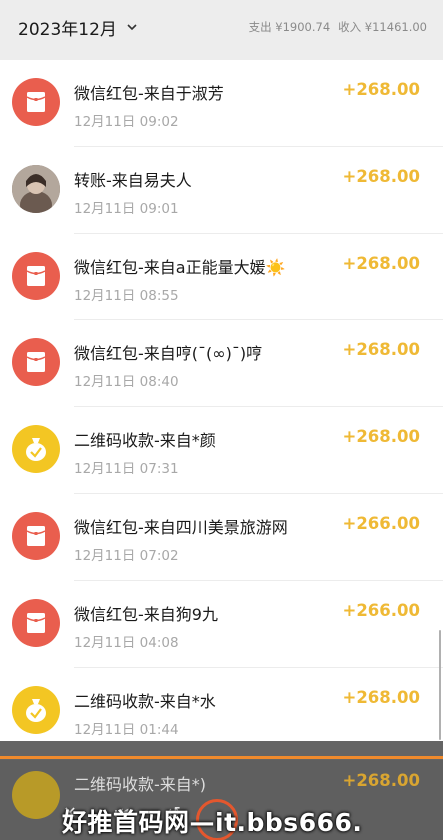  Describe the element at coordinates (180, 267) in the screenshot. I see `transaction-title: 微信红包-来自a正能量大媛☀️` at that location.